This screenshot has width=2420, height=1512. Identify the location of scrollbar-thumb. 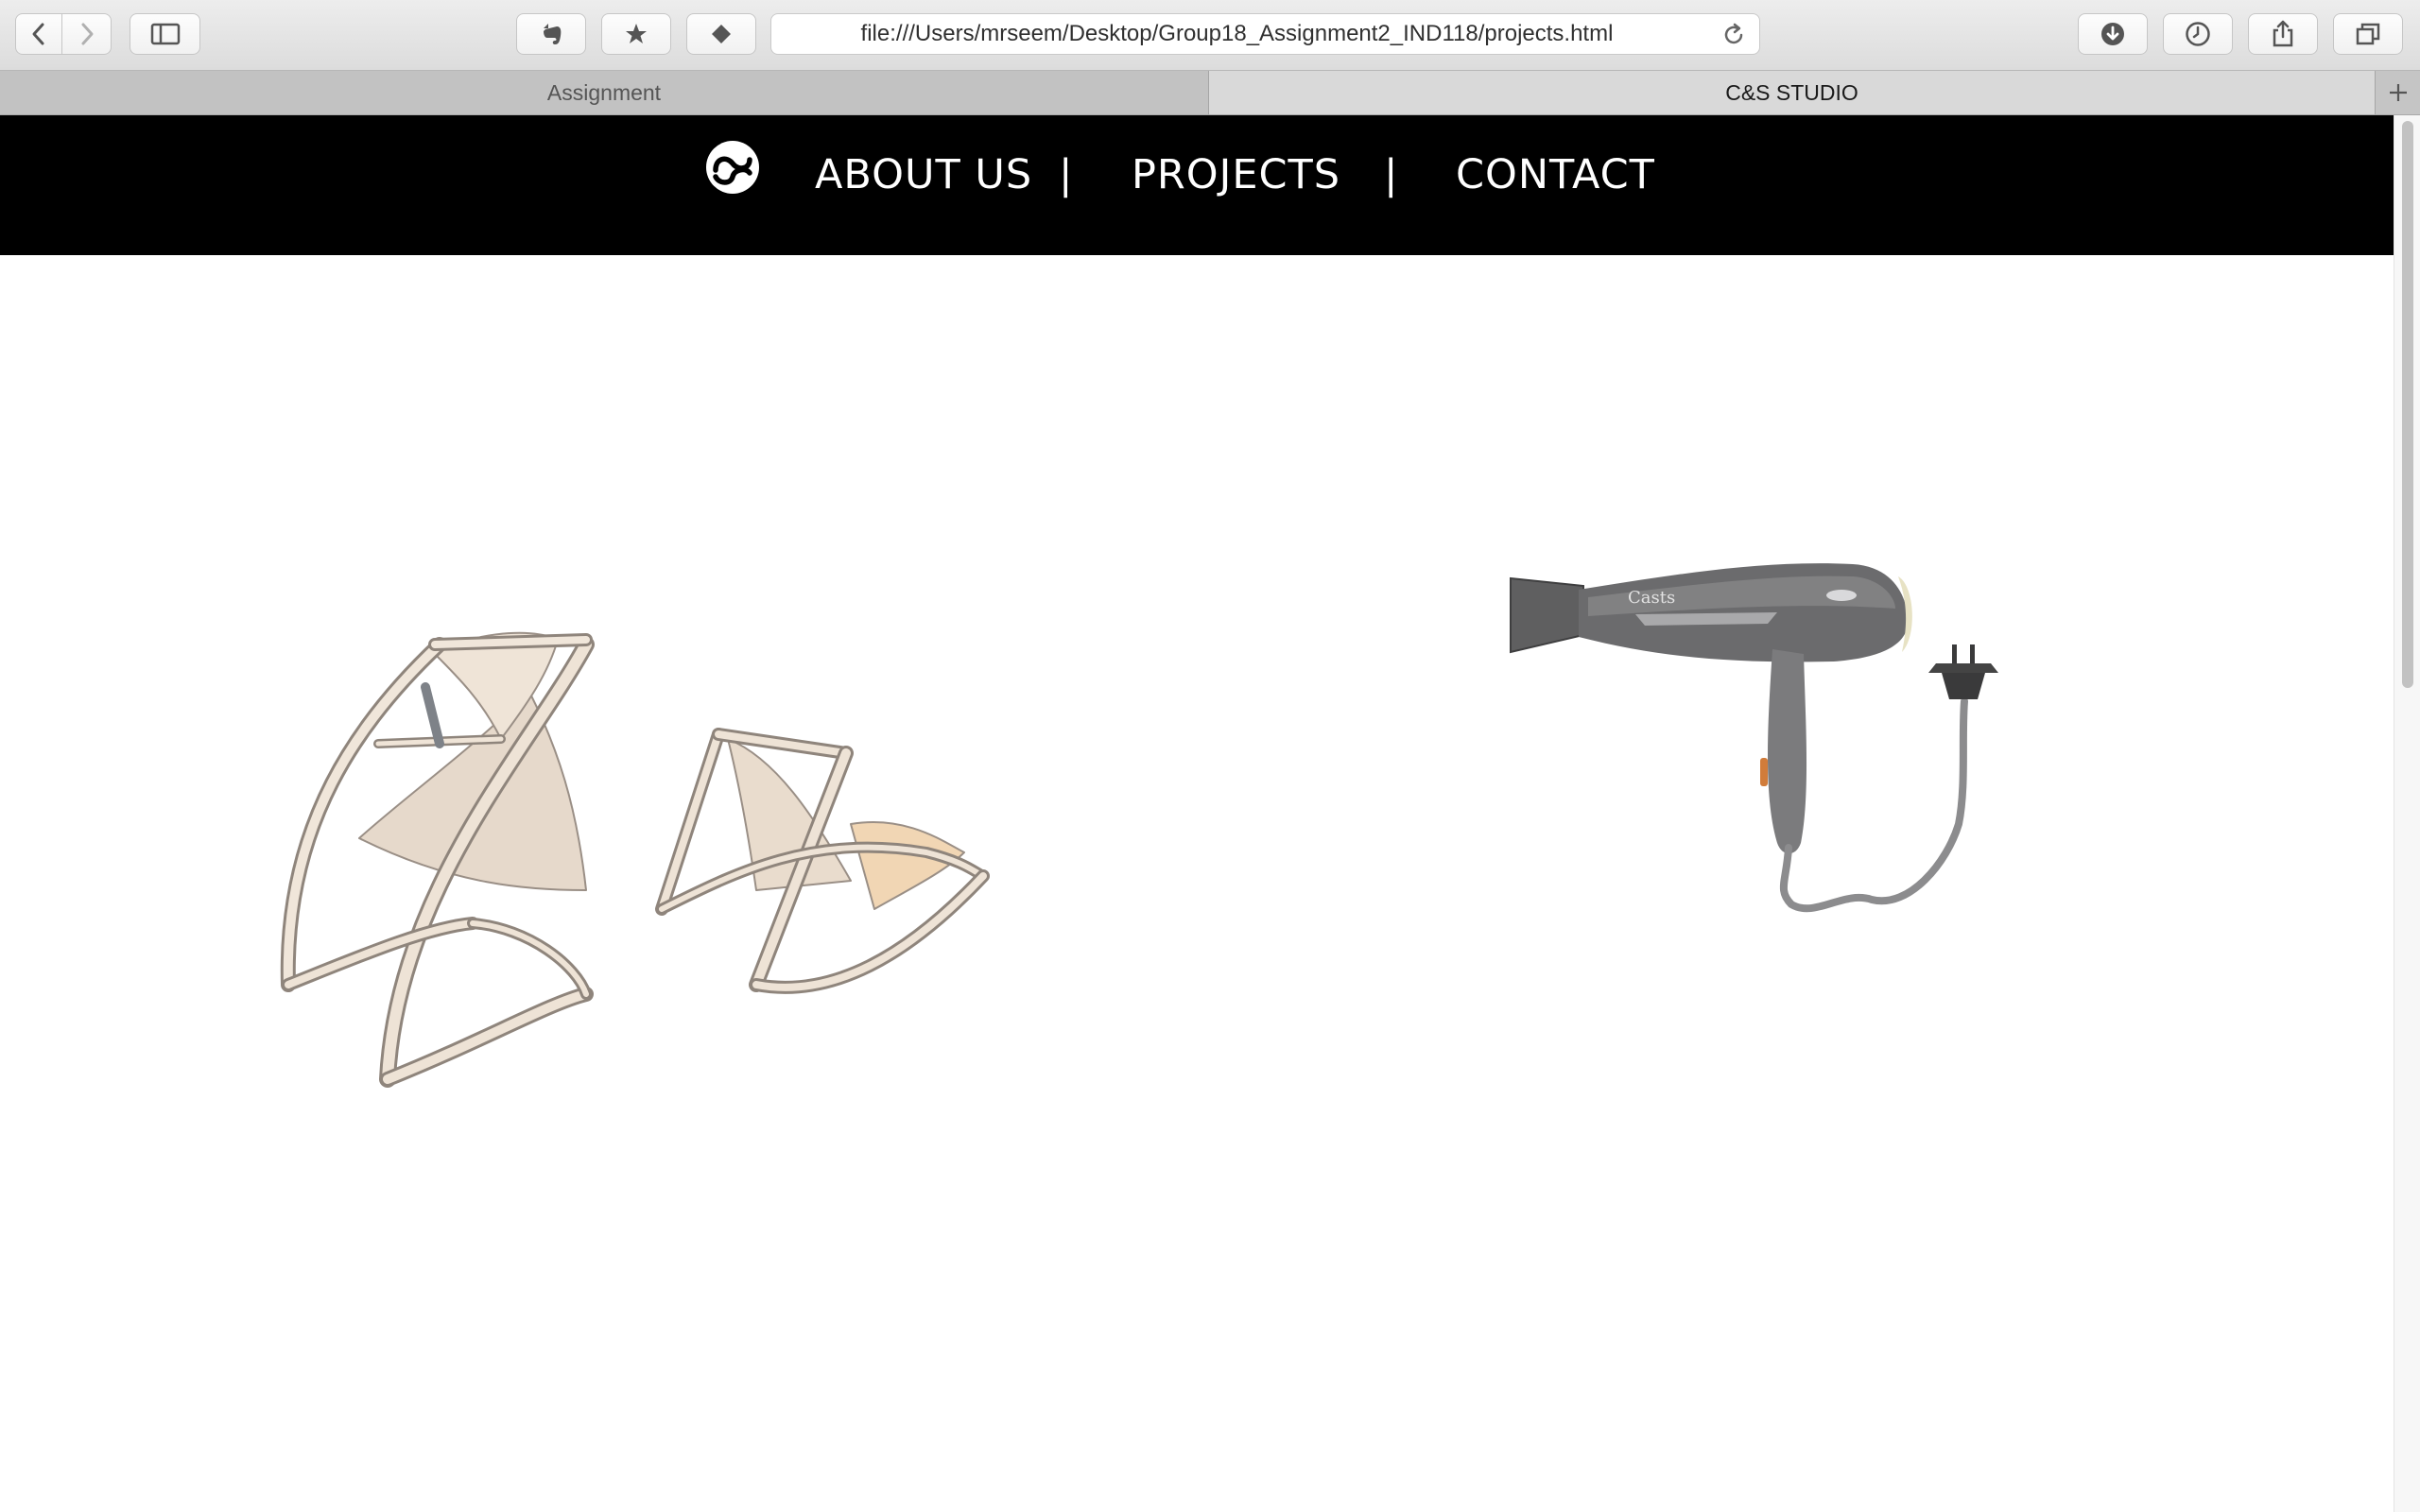
(2408, 404).